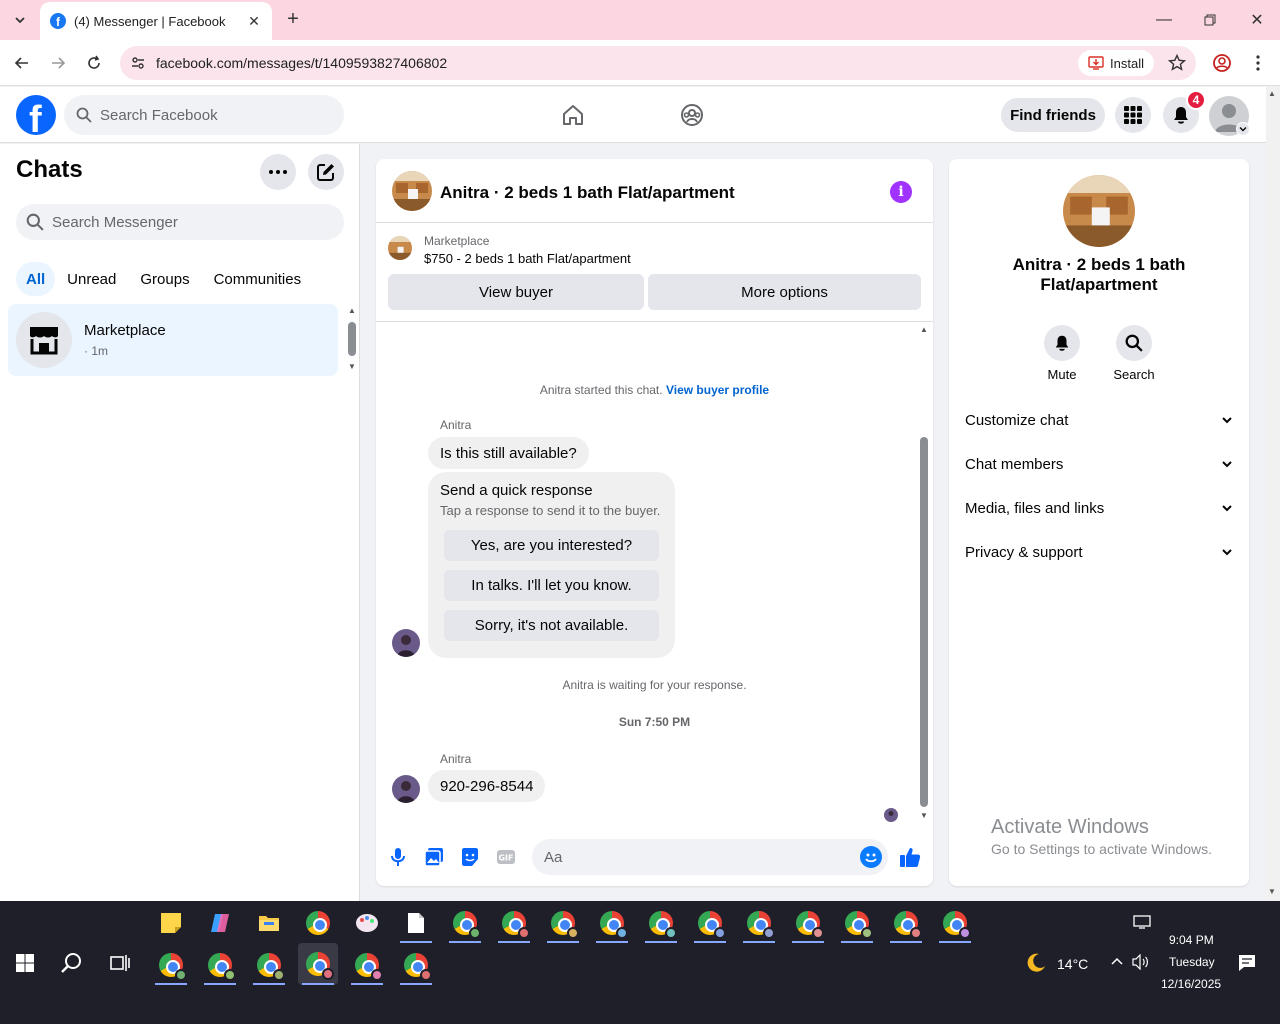  Describe the element at coordinates (587, 193) in the screenshot. I see `conversation-title: Anitra · 2 beds 1 bath Flat/apartment` at that location.